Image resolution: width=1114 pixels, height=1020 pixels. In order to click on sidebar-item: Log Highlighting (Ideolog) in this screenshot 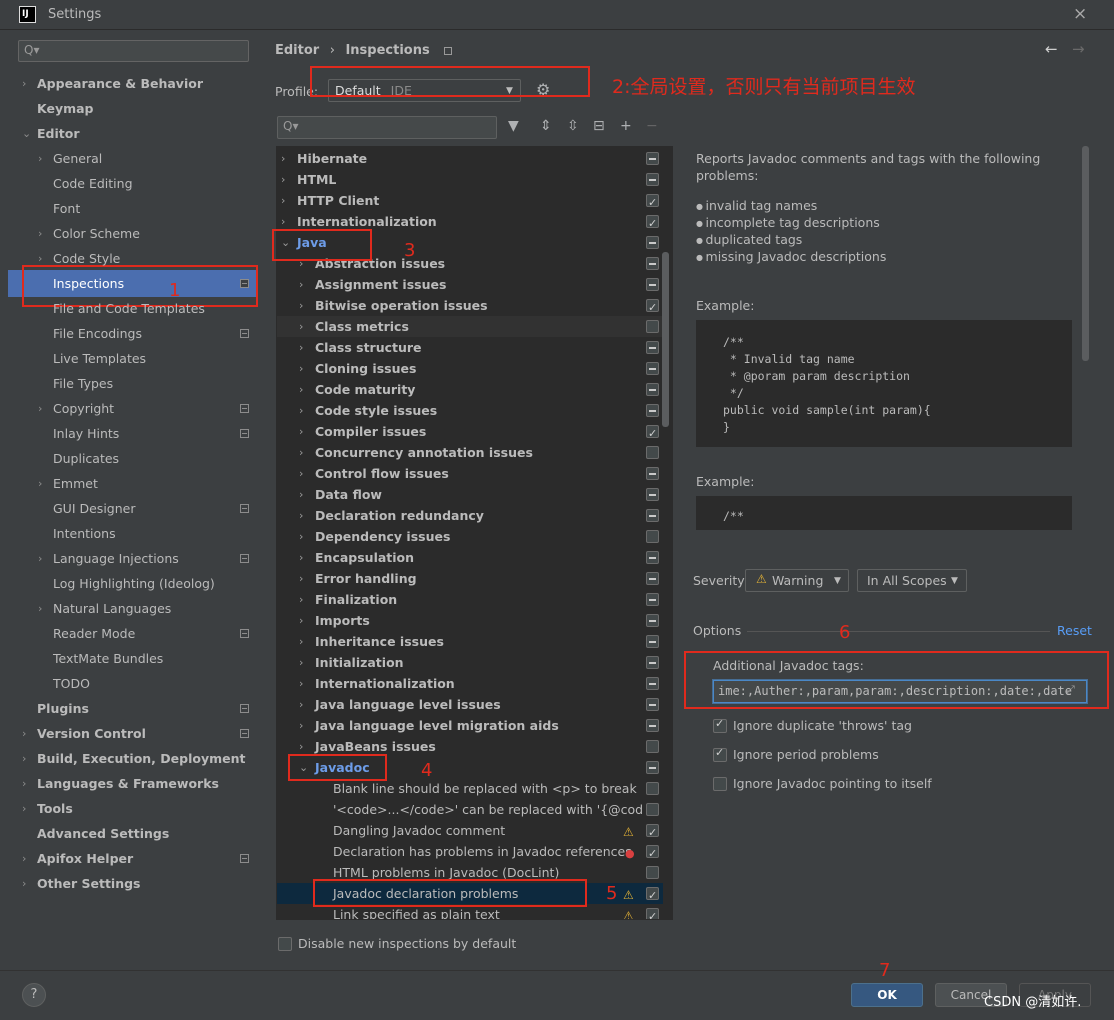, I will do `click(132, 583)`.